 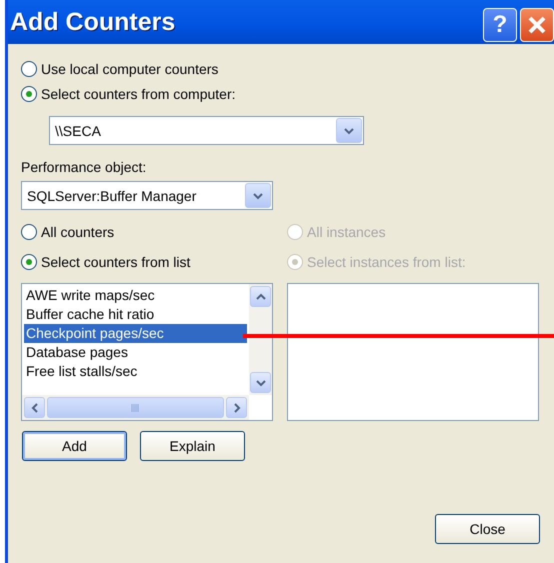 I want to click on radio-label: Use local computer counters, so click(x=129, y=68).